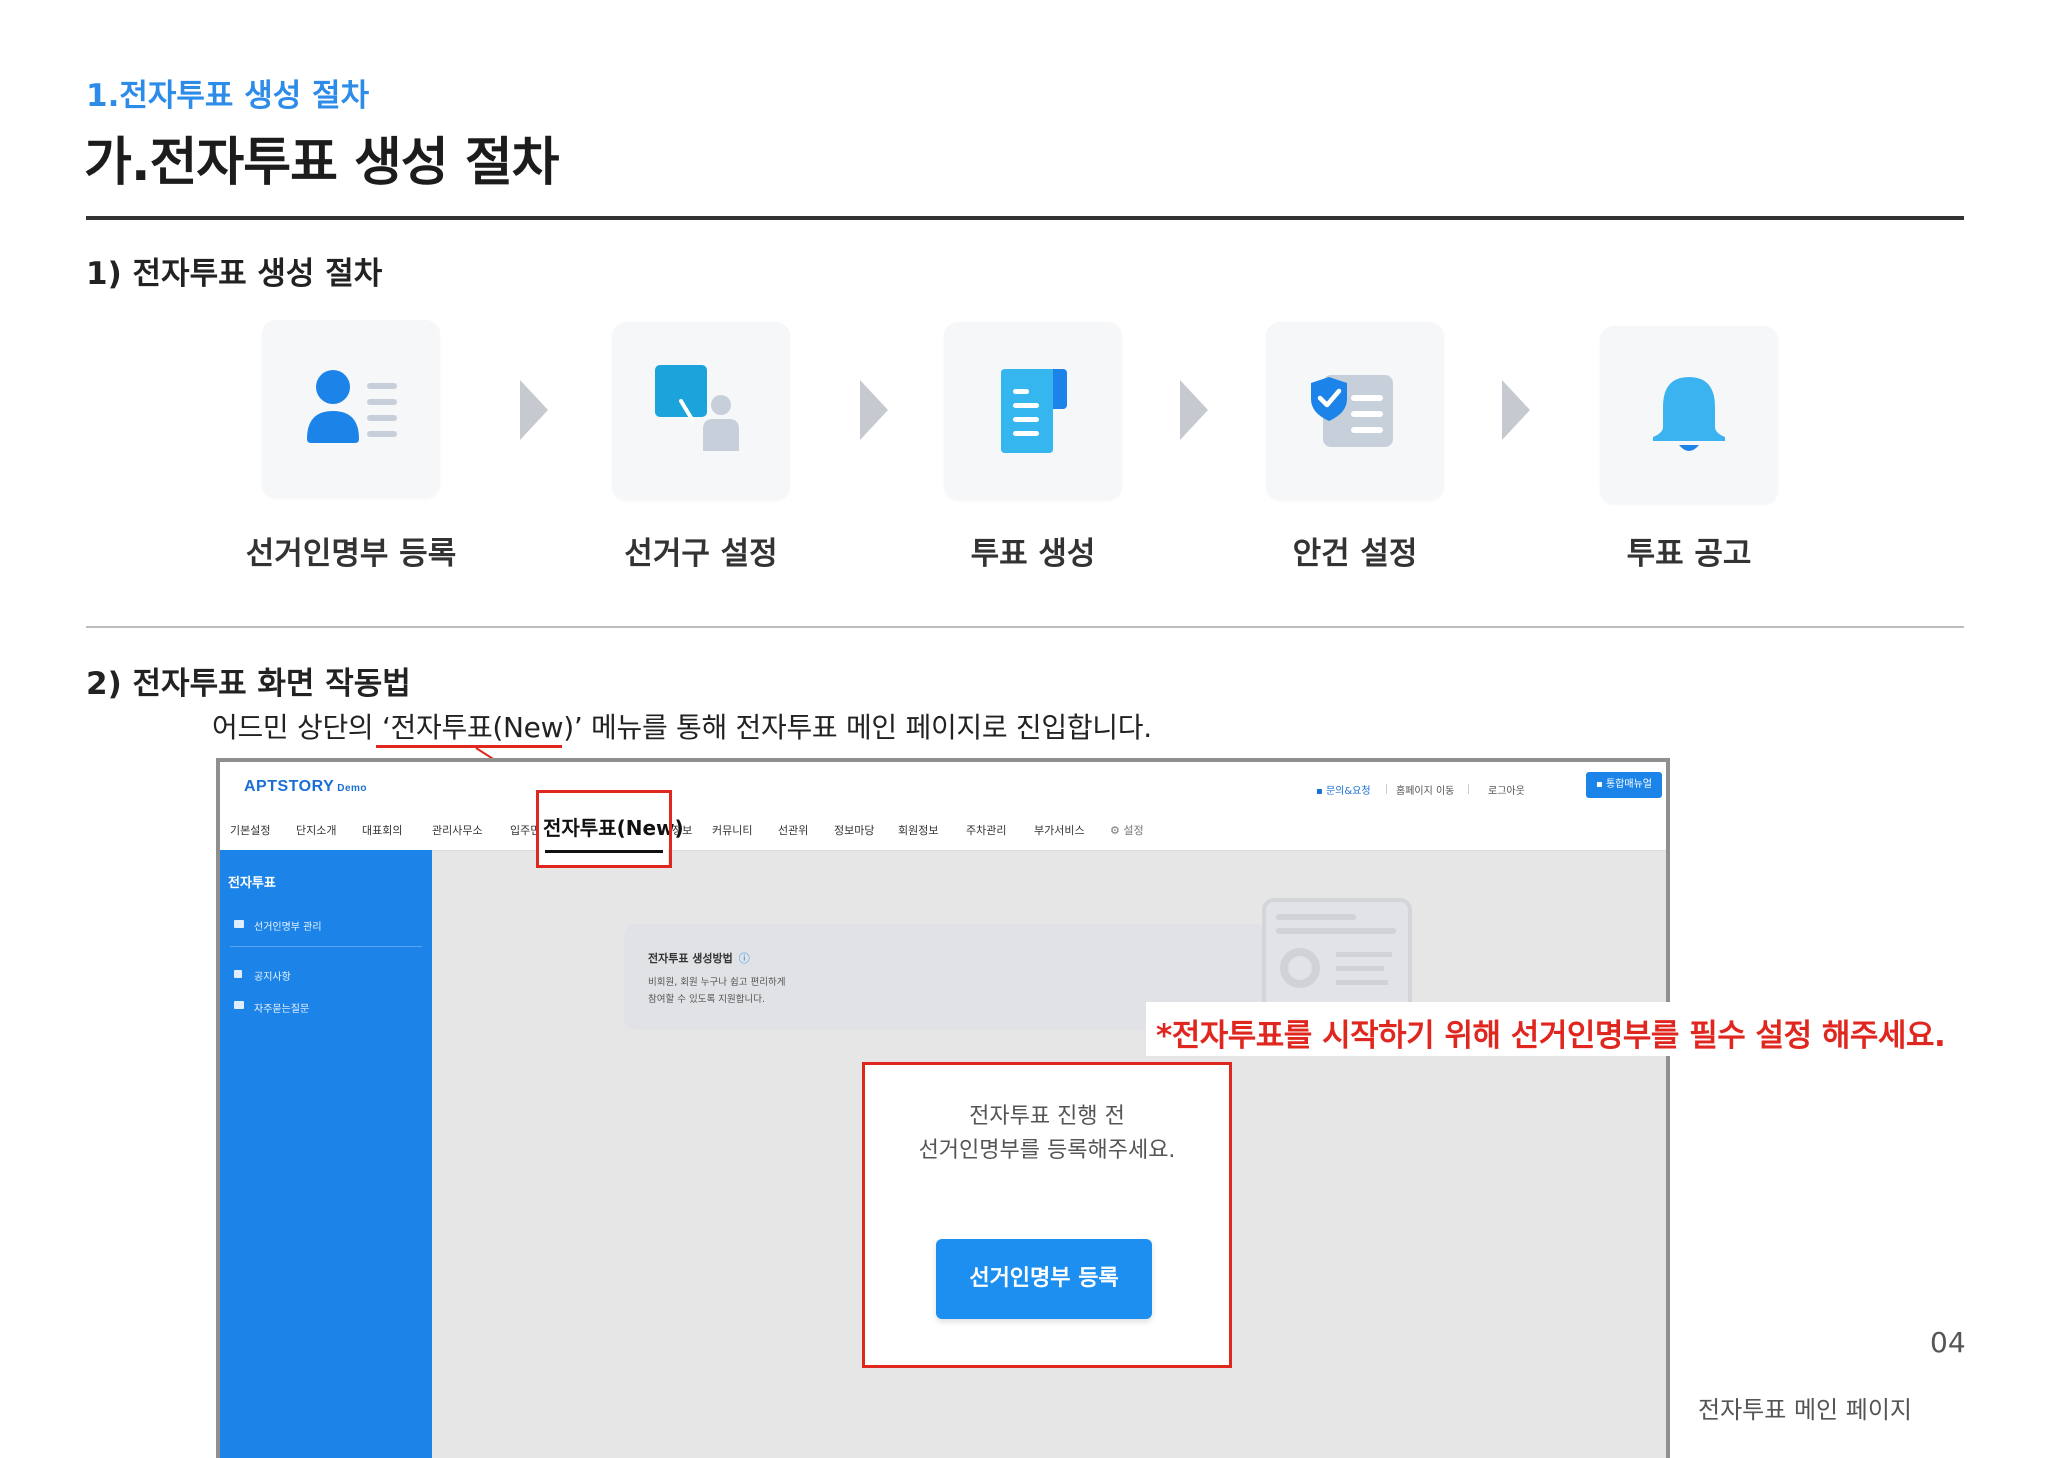 This screenshot has width=2048, height=1458. Describe the element at coordinates (604, 829) in the screenshot. I see `tab-highlight-box` at that location.